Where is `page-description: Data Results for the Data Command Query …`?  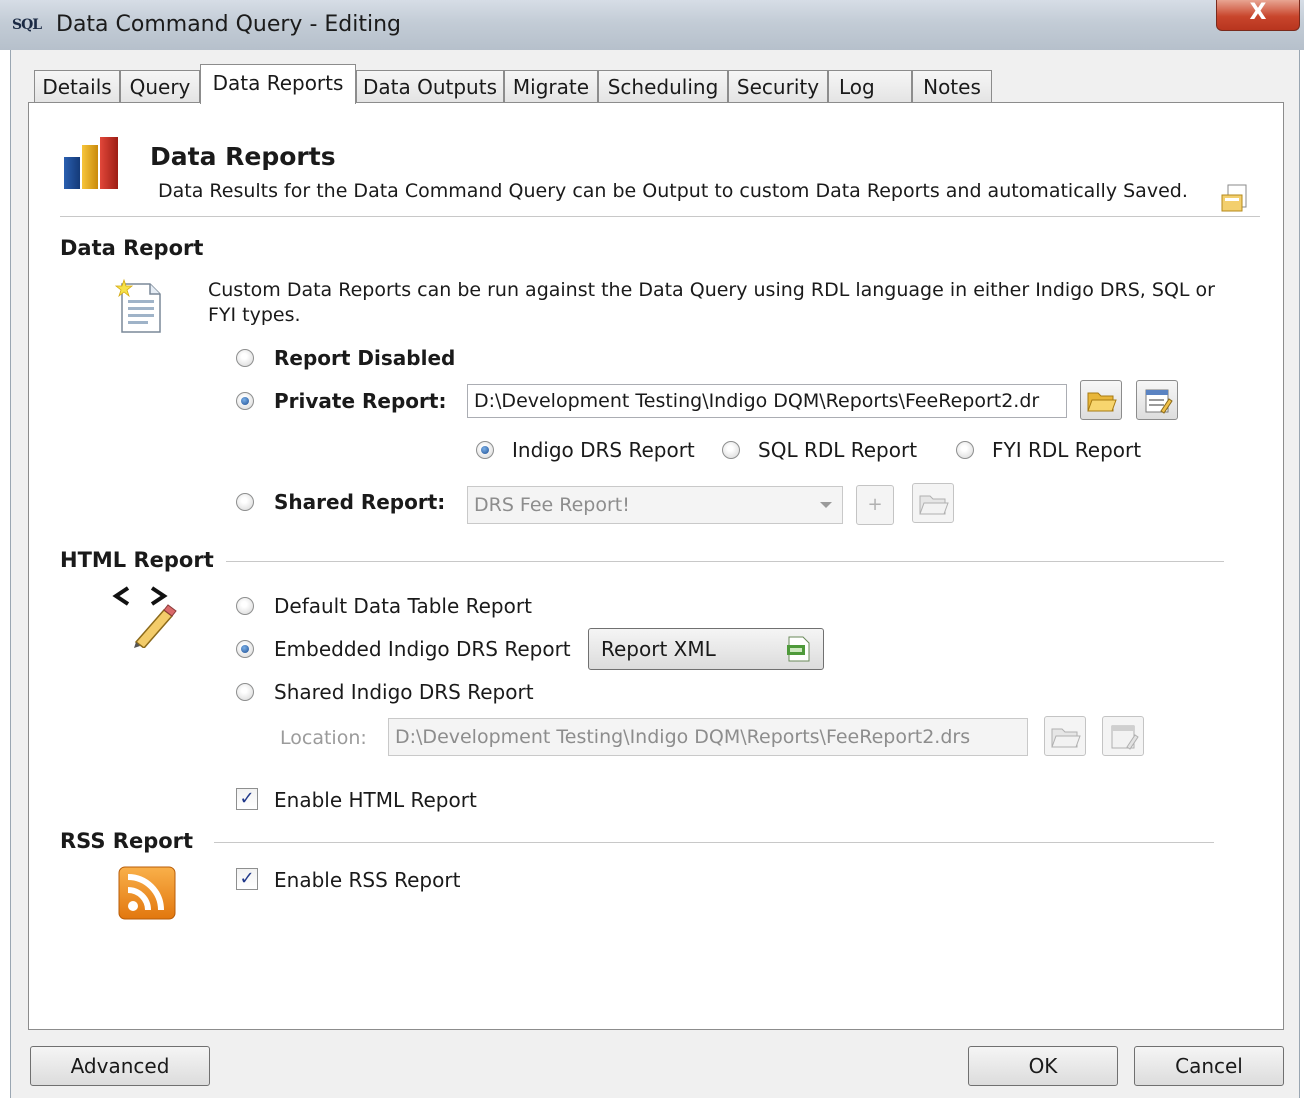
page-description: Data Results for the Data Command Query … is located at coordinates (673, 191).